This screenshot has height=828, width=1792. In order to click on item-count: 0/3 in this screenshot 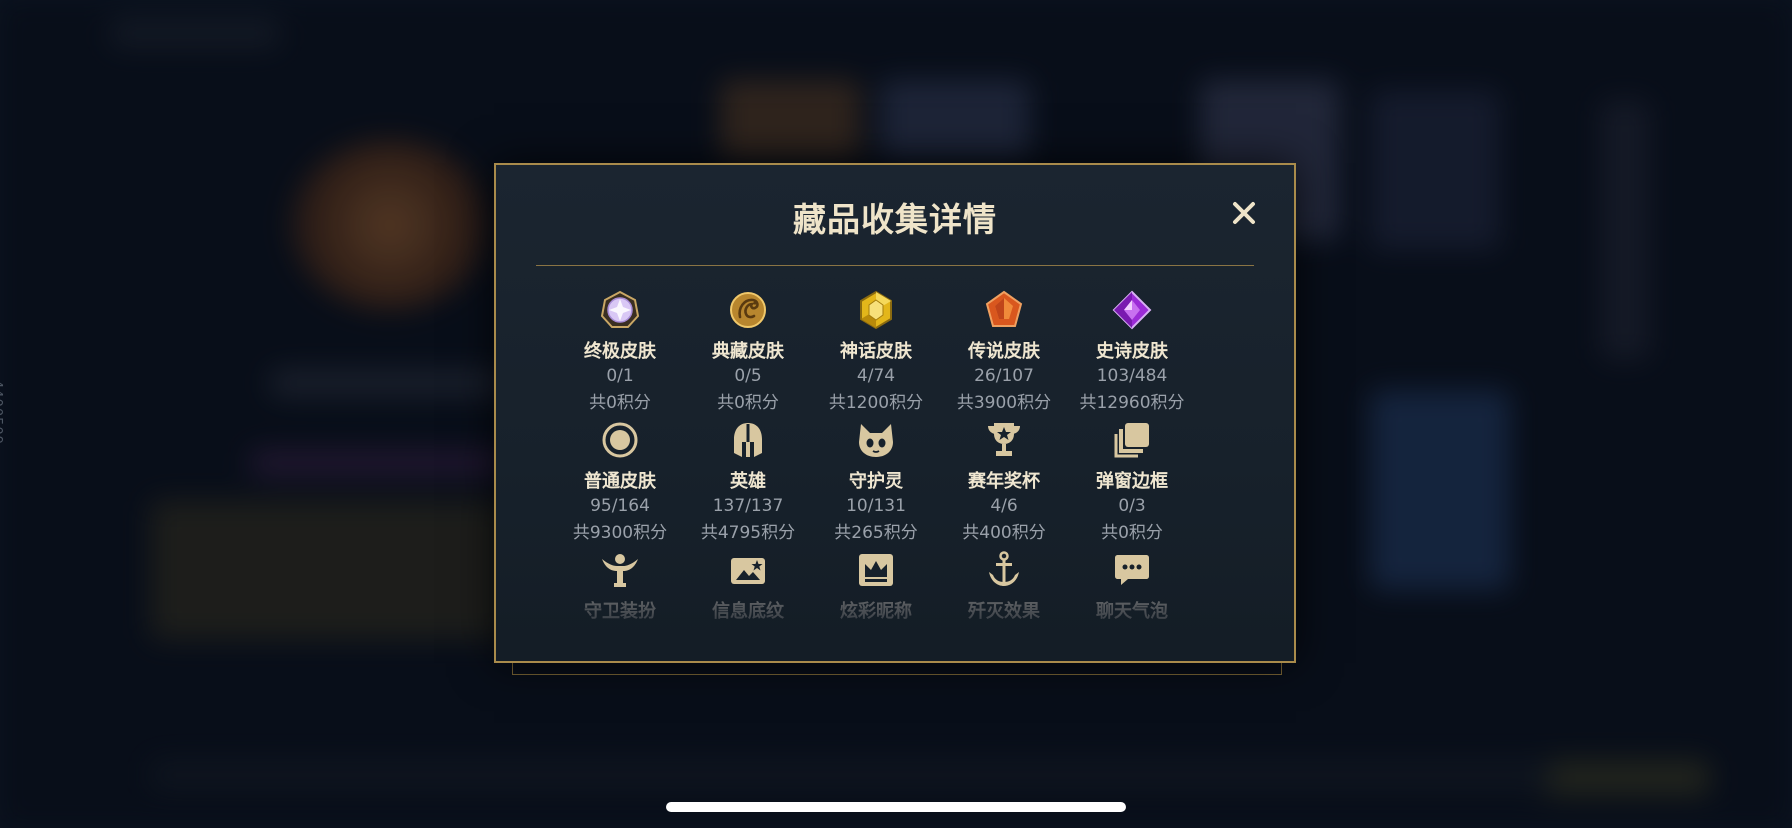, I will do `click(1132, 506)`.